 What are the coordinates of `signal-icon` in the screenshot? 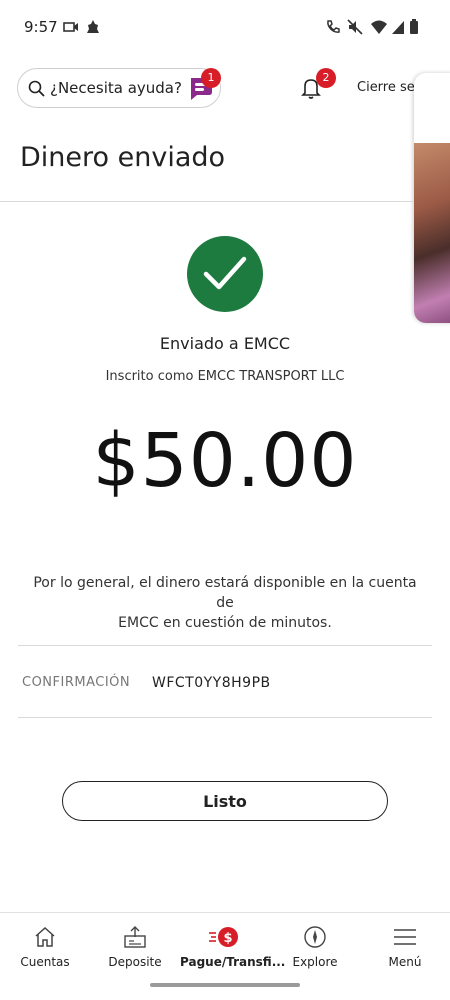 It's located at (398, 29).